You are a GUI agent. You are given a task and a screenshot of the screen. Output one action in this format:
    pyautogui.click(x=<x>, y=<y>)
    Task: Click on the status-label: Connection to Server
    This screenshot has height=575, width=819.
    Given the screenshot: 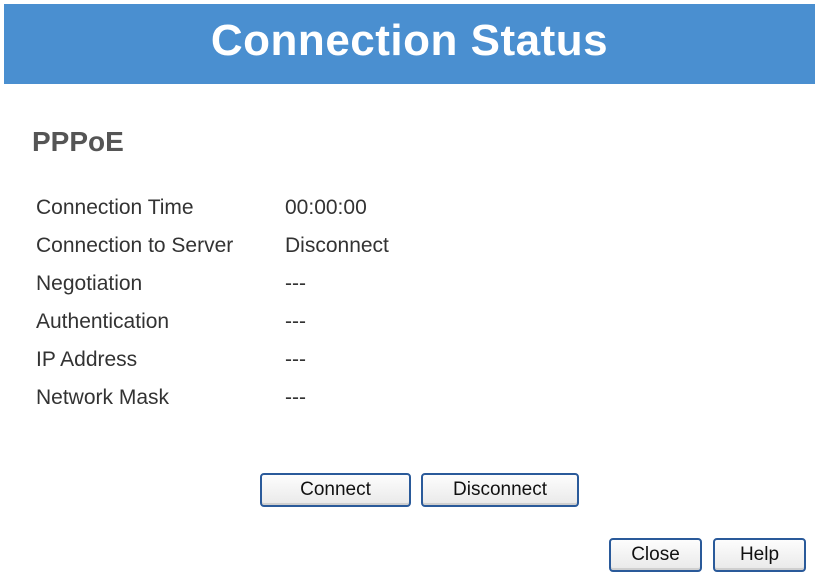 What is the action you would take?
    pyautogui.click(x=135, y=245)
    